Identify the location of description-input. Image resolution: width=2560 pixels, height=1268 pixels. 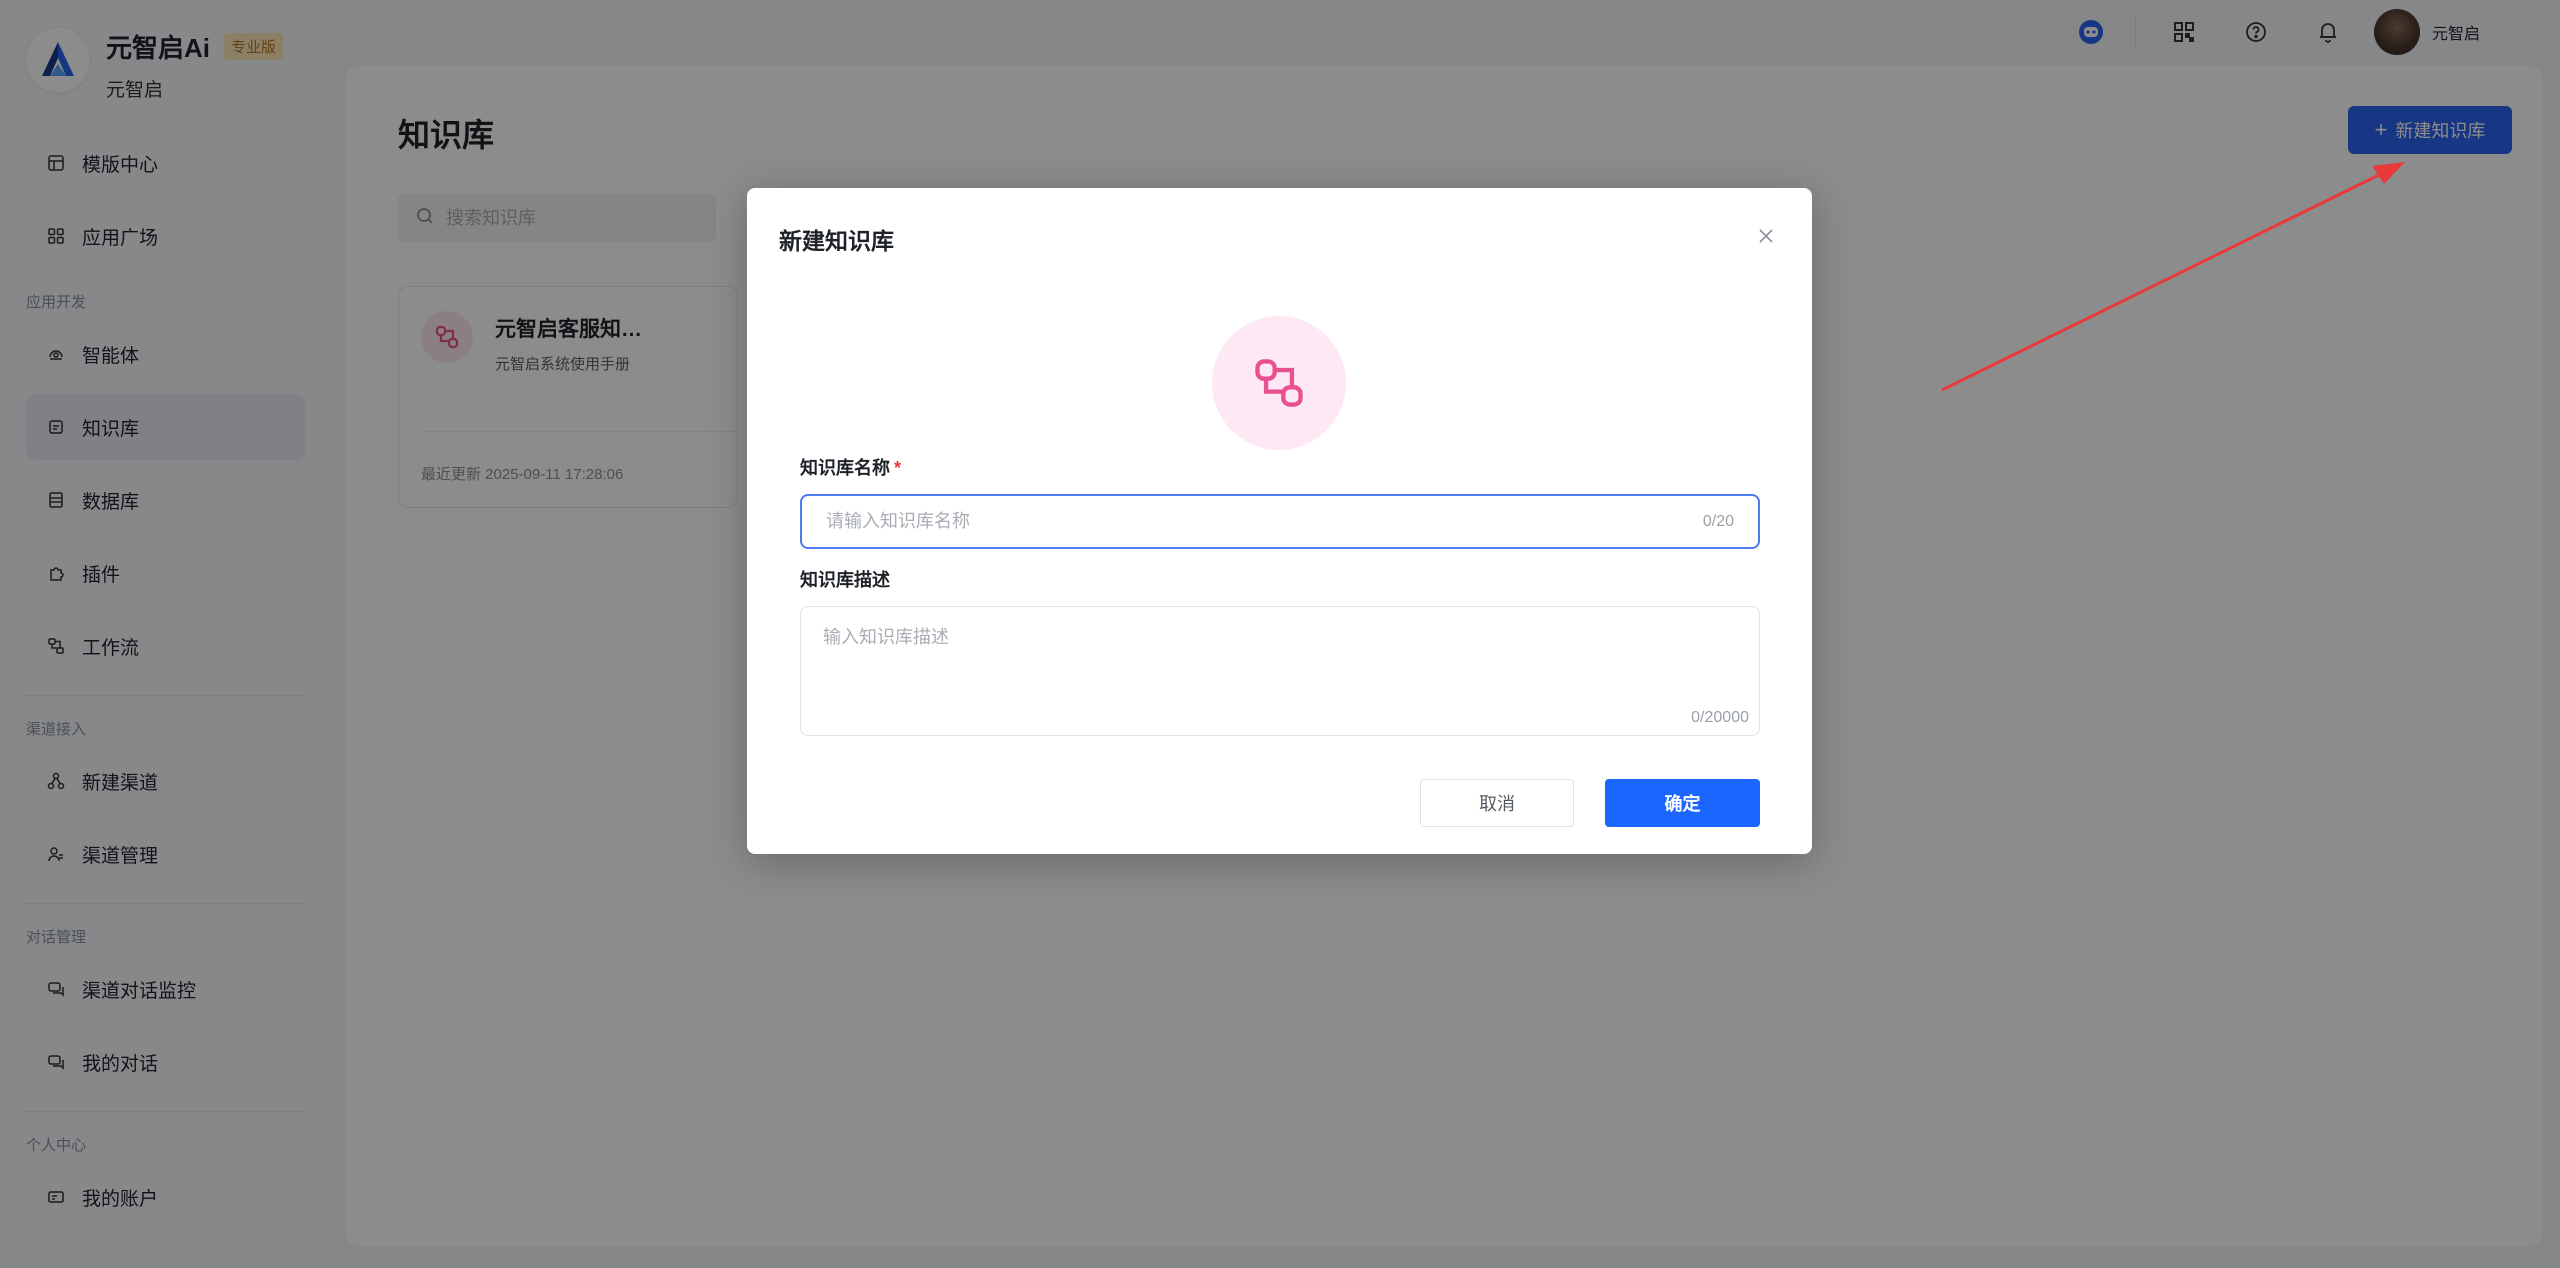
(1273, 663).